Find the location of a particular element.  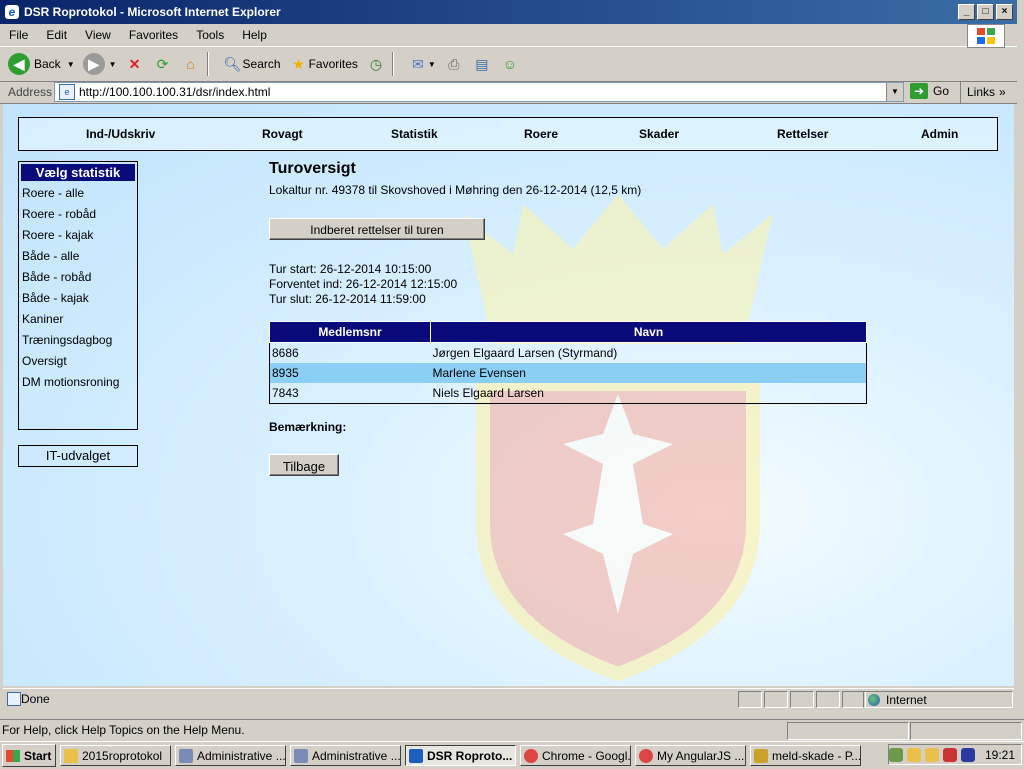

back-page-button: Tilbage is located at coordinates (304, 465).